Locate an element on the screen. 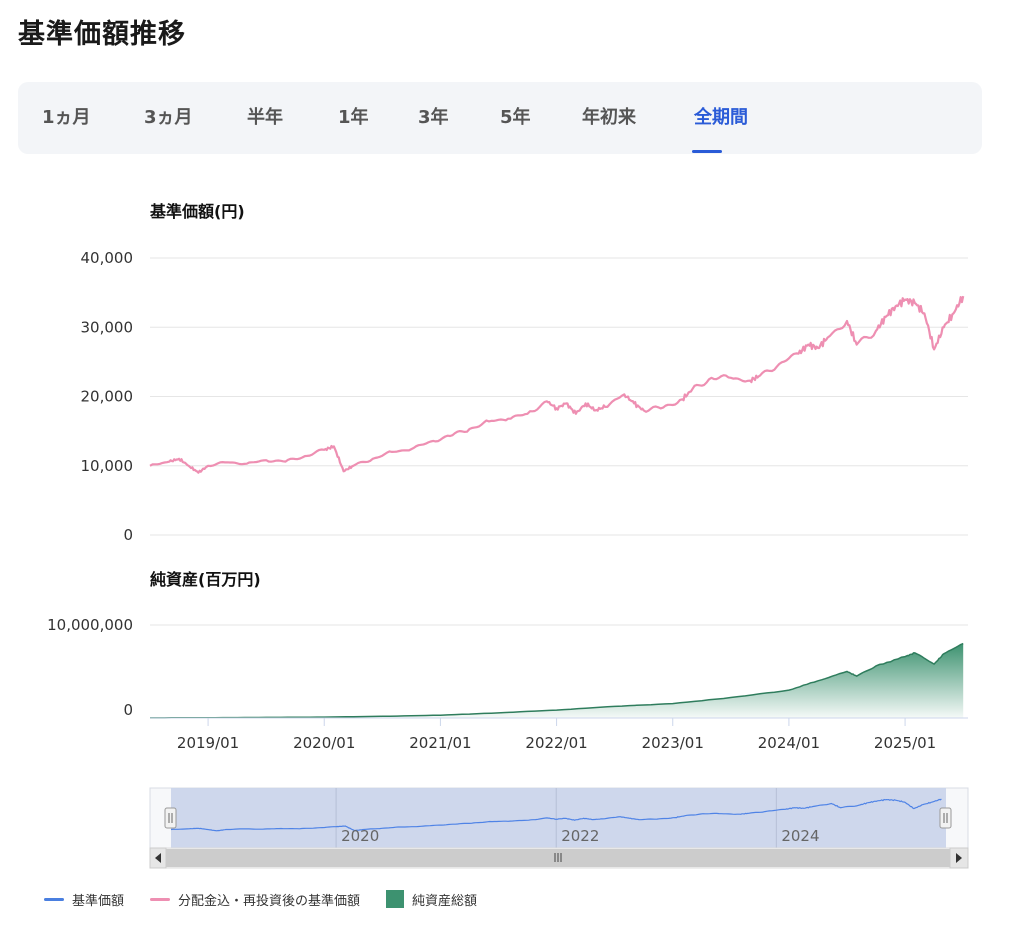 The image size is (1024, 930). x-tick-label: 2025/01 is located at coordinates (905, 743).